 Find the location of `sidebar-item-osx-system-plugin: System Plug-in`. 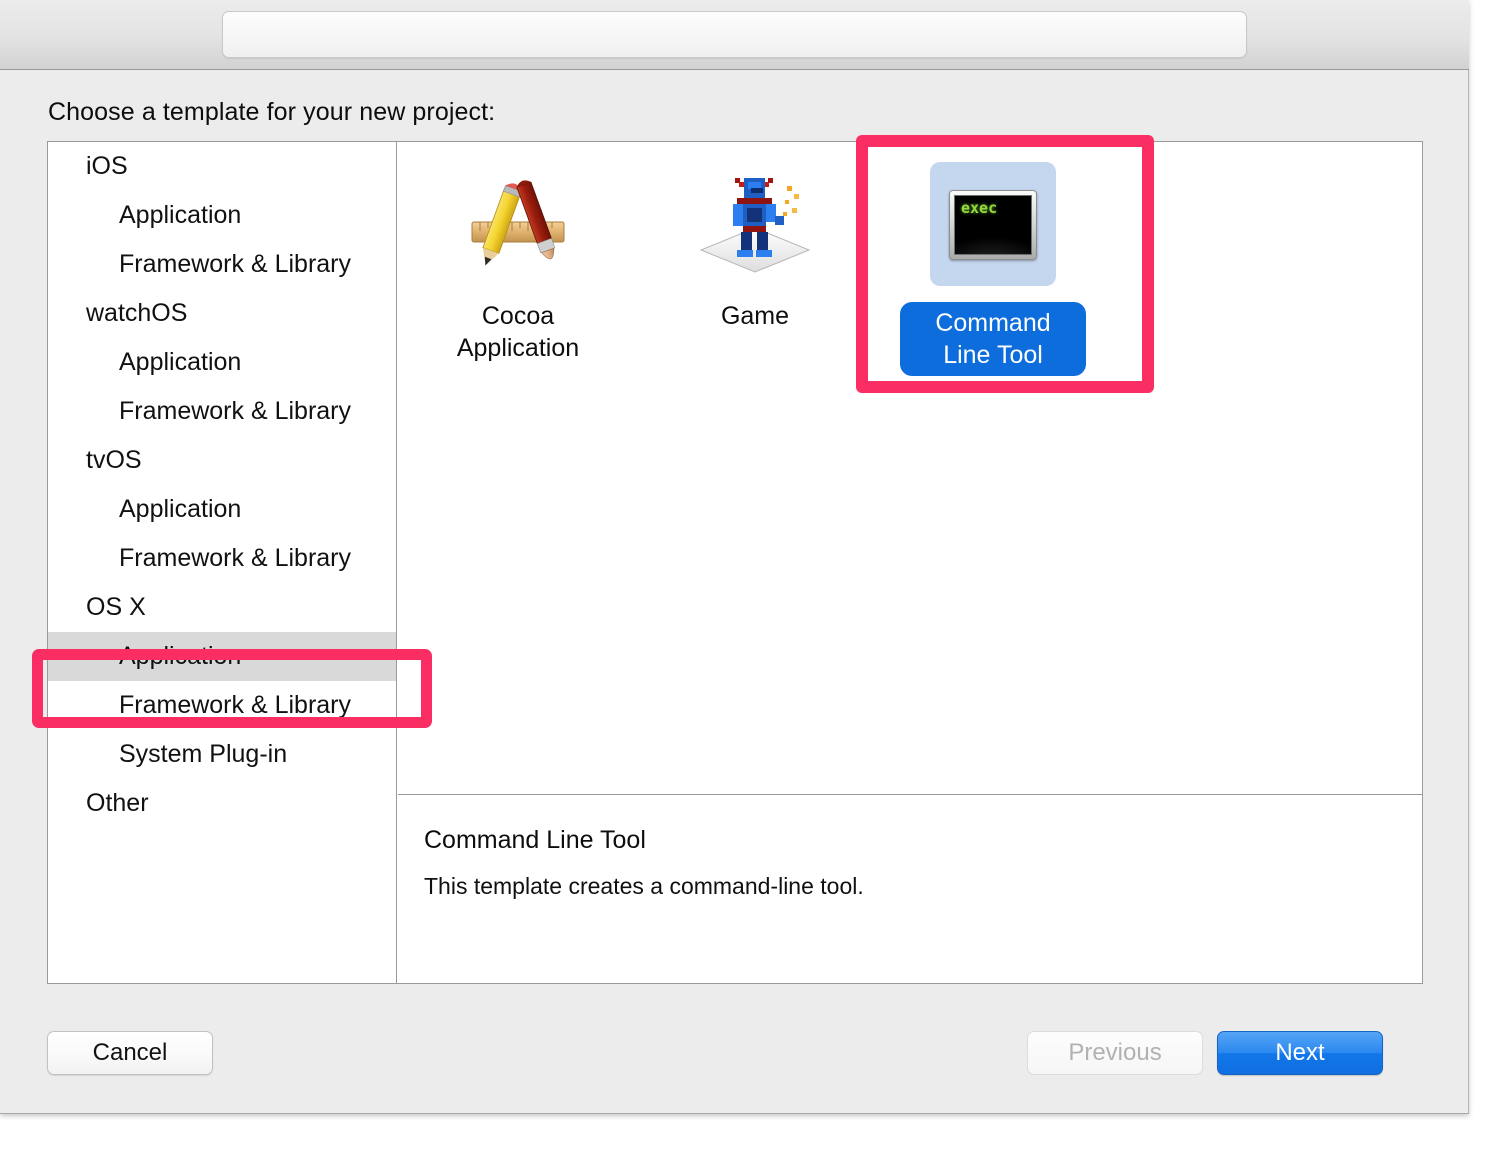

sidebar-item-osx-system-plugin: System Plug-in is located at coordinates (222, 754).